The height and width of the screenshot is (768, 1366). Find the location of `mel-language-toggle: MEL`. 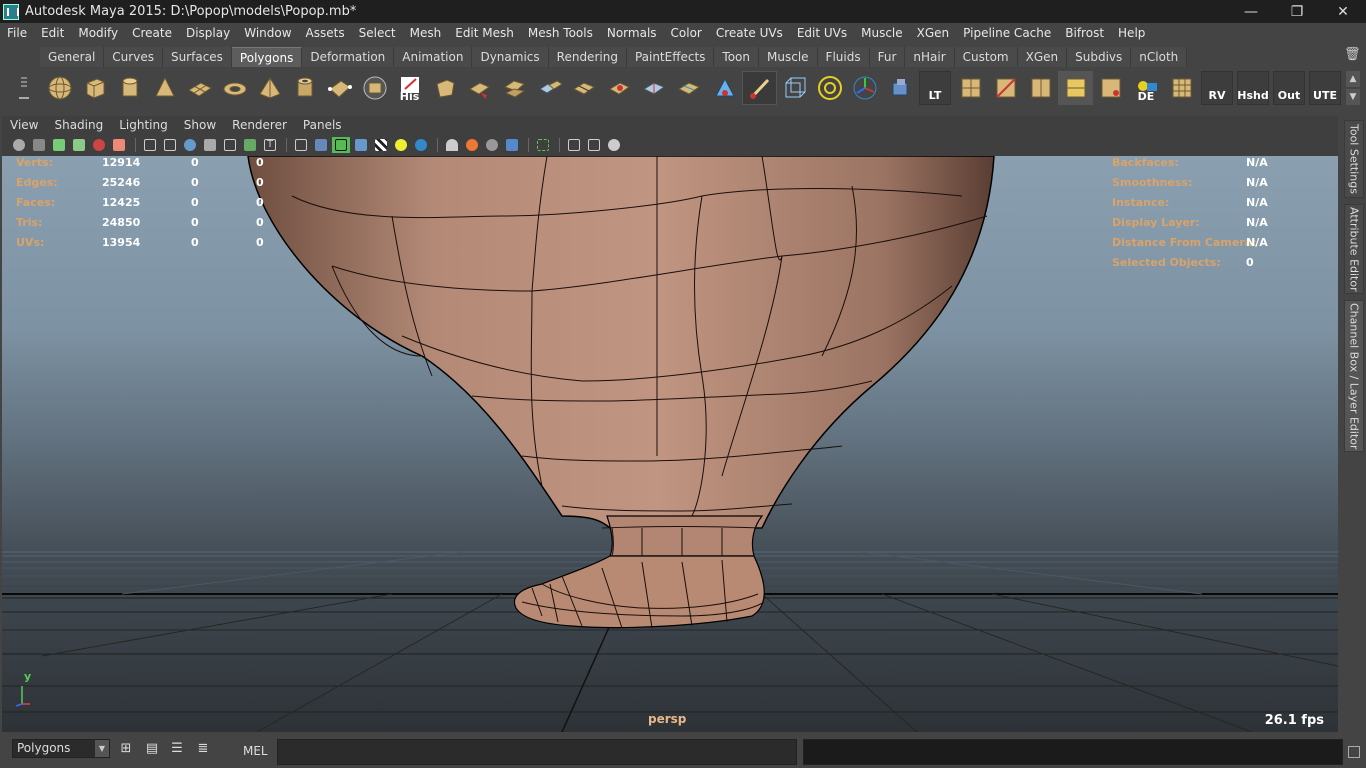

mel-language-toggle: MEL is located at coordinates (255, 751).